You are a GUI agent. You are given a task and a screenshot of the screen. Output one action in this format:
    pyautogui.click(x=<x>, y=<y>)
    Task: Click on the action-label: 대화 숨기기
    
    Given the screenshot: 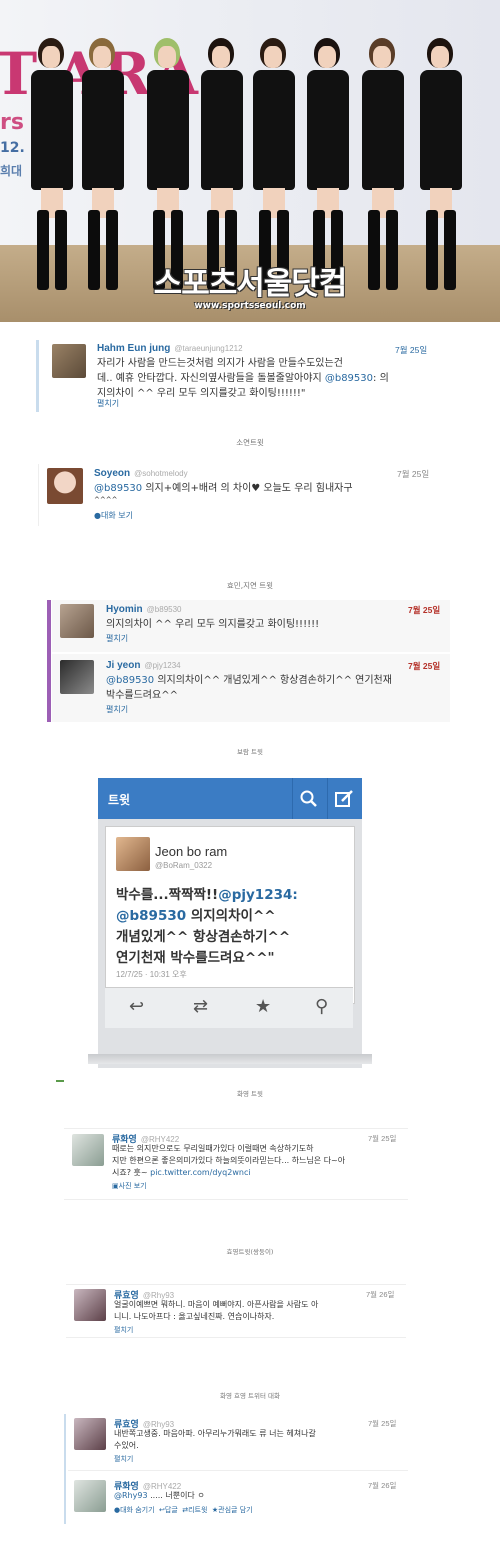 What is the action you would take?
    pyautogui.click(x=137, y=1510)
    